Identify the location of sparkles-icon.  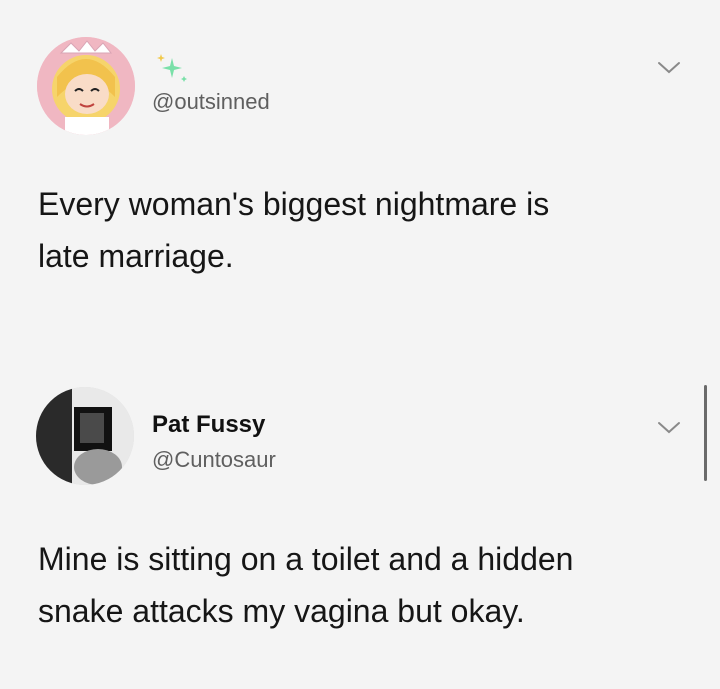
(172, 68).